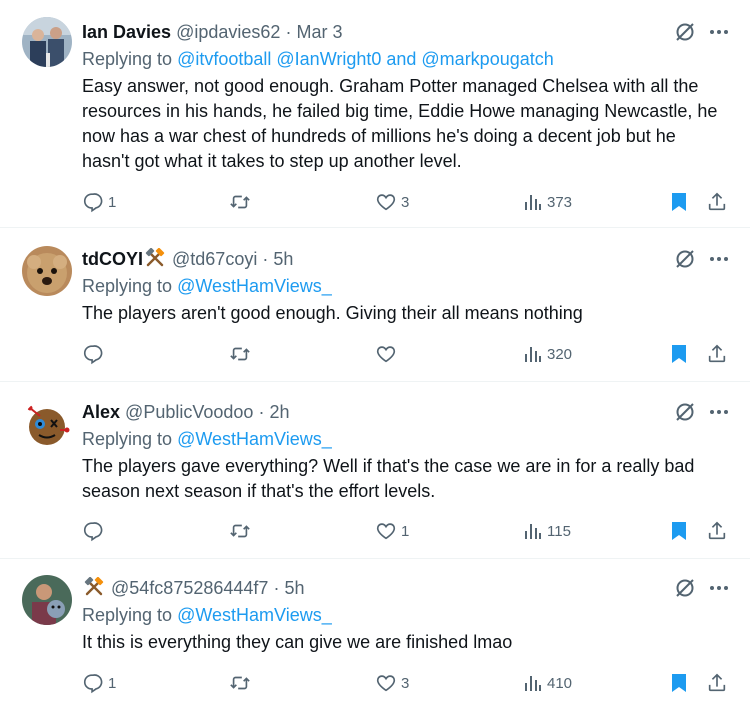 The height and width of the screenshot is (709, 750). I want to click on like-button, so click(388, 354).